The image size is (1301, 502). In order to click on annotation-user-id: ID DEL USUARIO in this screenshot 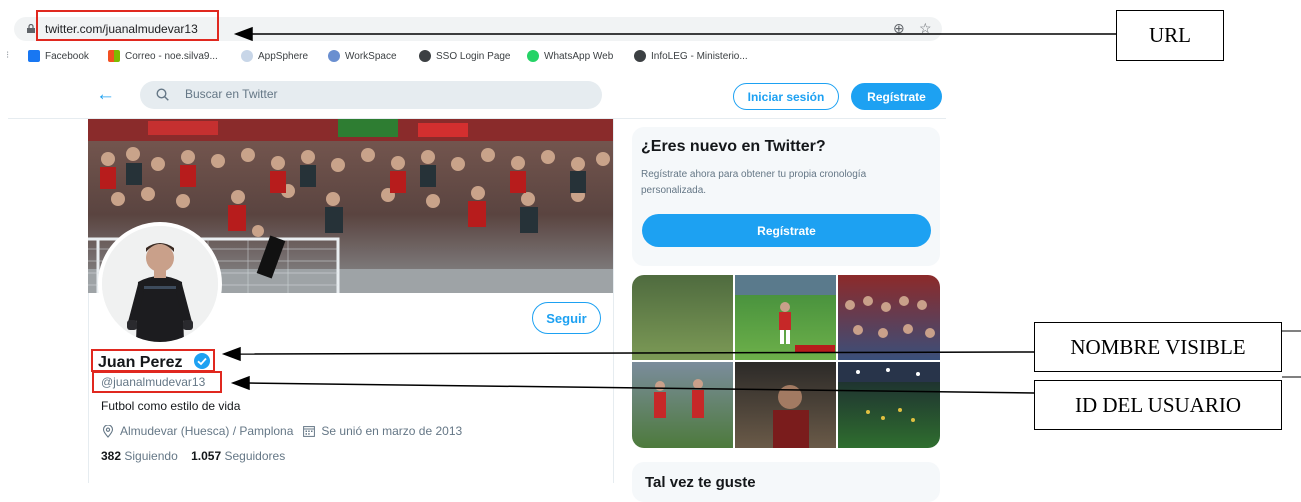, I will do `click(1158, 405)`.